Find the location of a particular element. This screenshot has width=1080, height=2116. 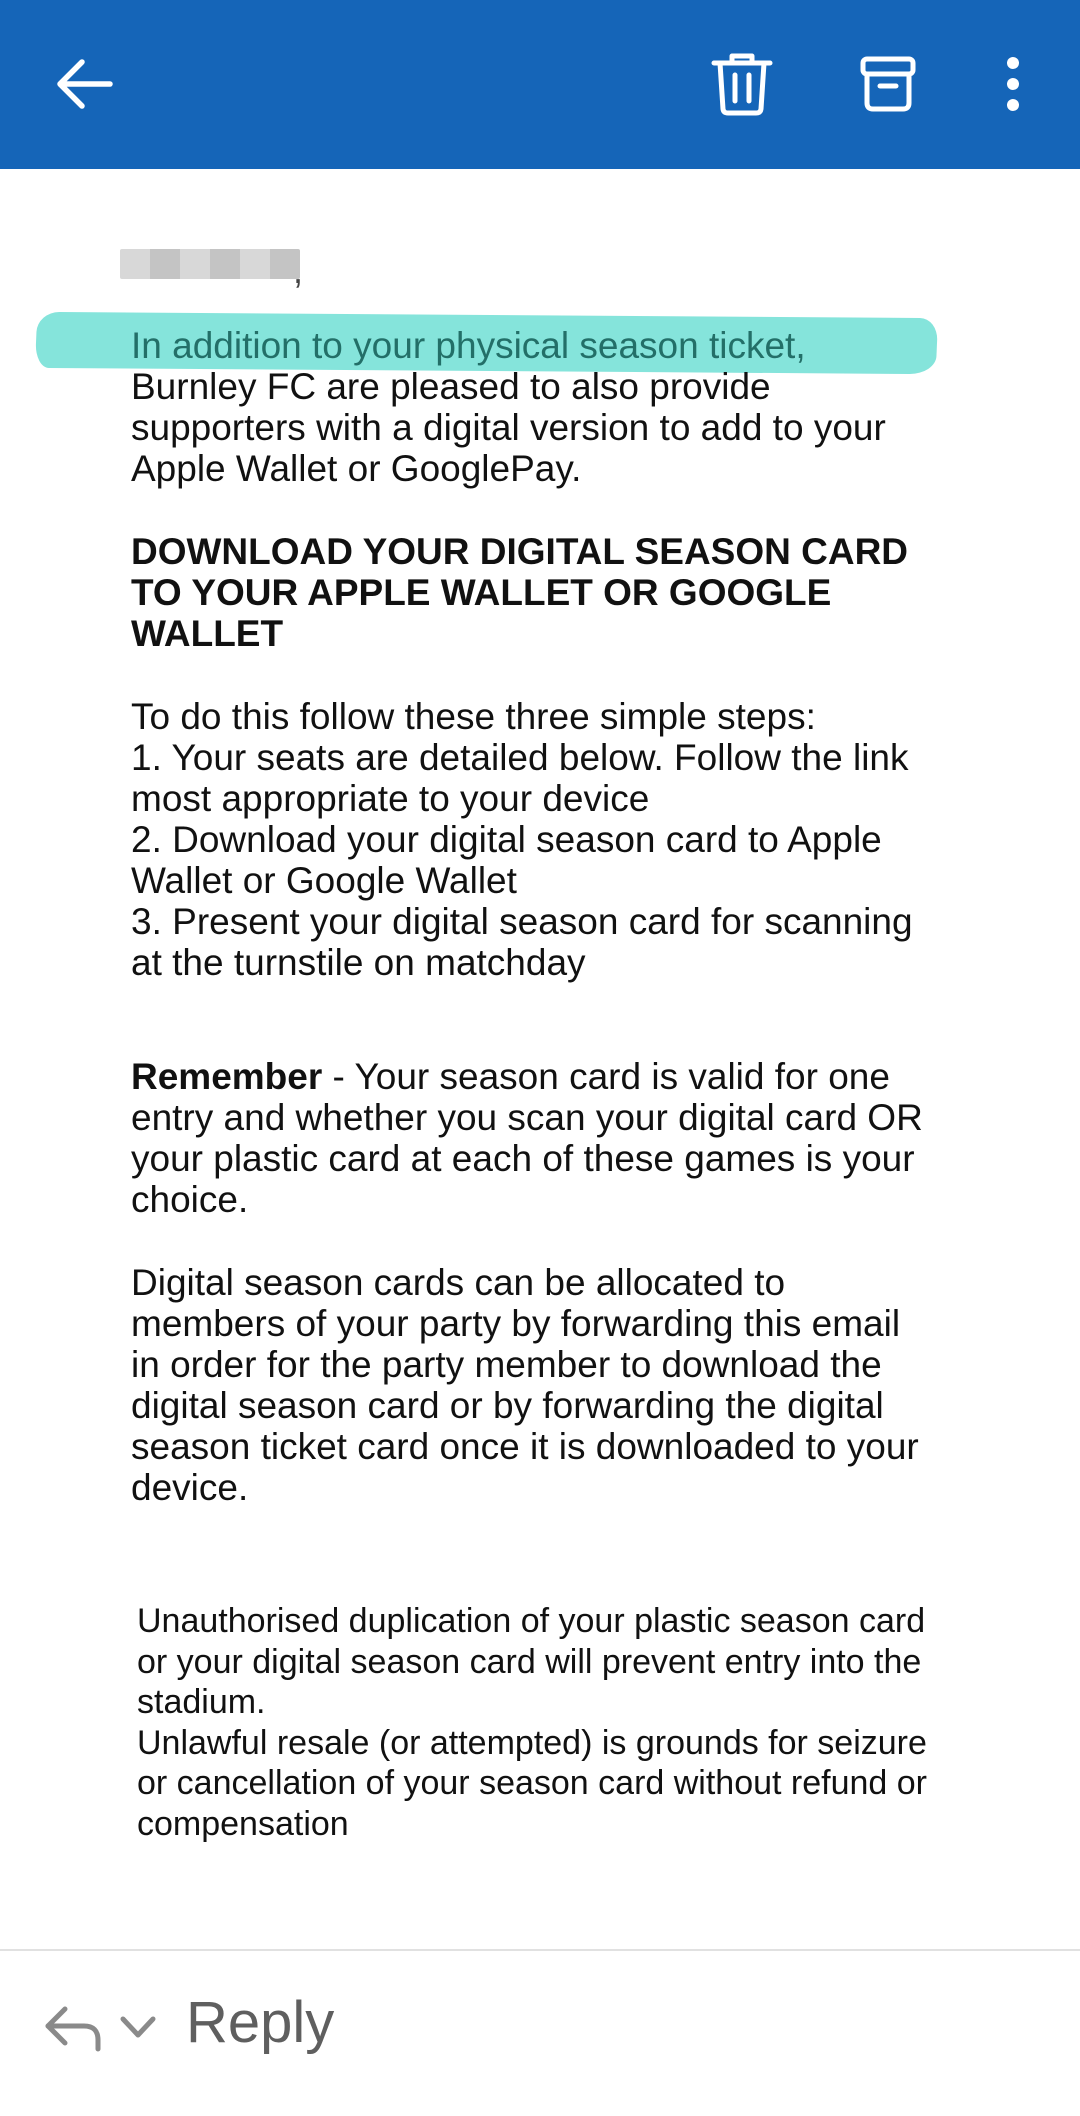

reply-icon is located at coordinates (75, 2029).